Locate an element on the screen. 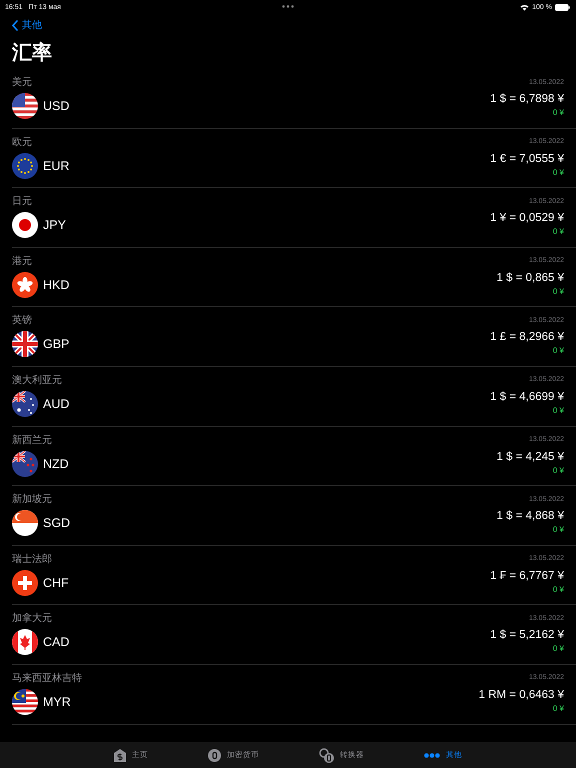 The height and width of the screenshot is (768, 576). currency-code: AUD is located at coordinates (56, 403).